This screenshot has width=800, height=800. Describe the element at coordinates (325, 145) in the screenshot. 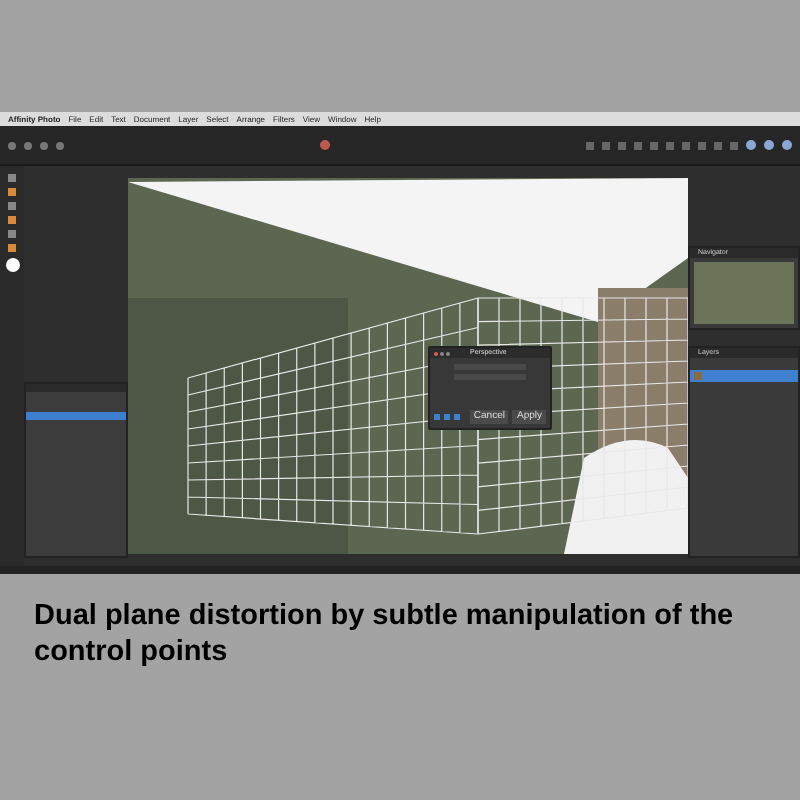

I see `toolbar-icon` at that location.